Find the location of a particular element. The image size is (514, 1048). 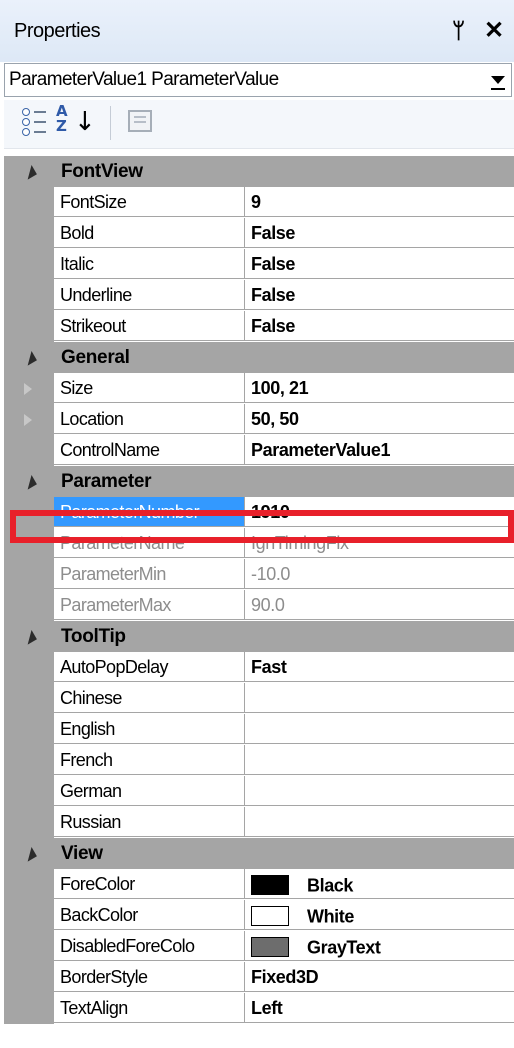

property-row-backcolor: BackColor White is located at coordinates (259, 915).